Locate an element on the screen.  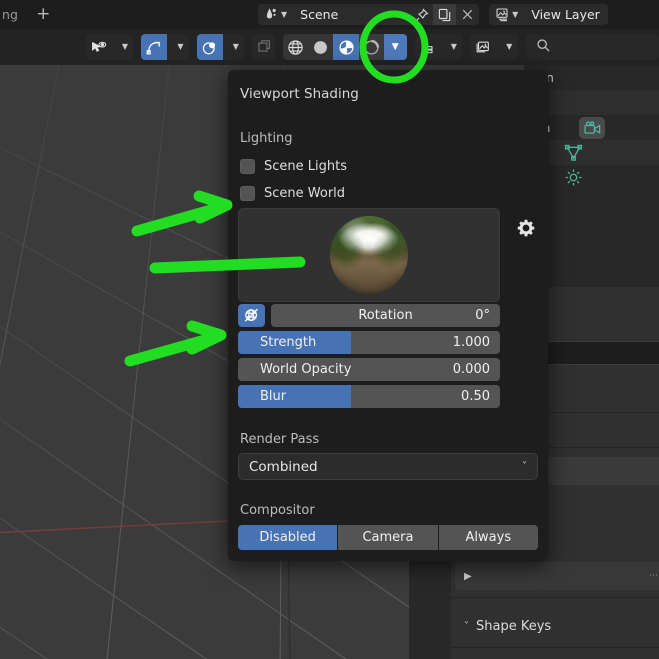
overlays-group: ▼ is located at coordinates (438, 47).